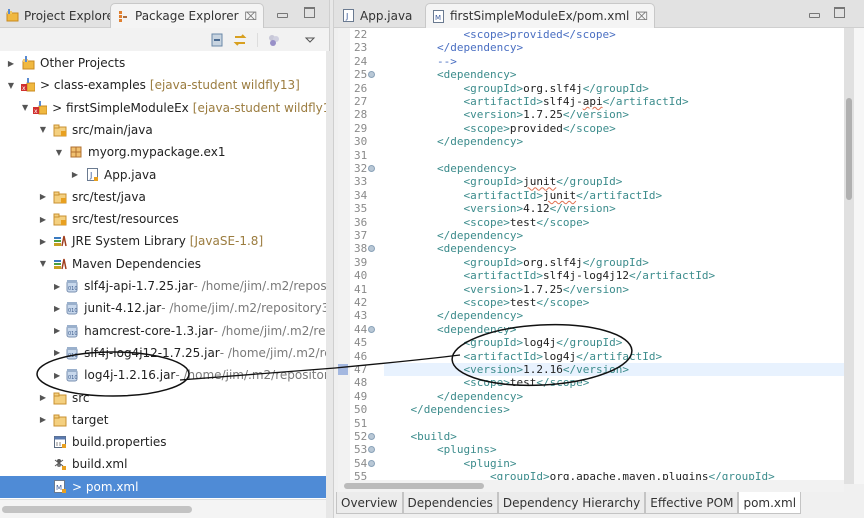 This screenshot has height=518, width=864. Describe the element at coordinates (163, 442) in the screenshot. I see `tree-item: build.properties` at that location.